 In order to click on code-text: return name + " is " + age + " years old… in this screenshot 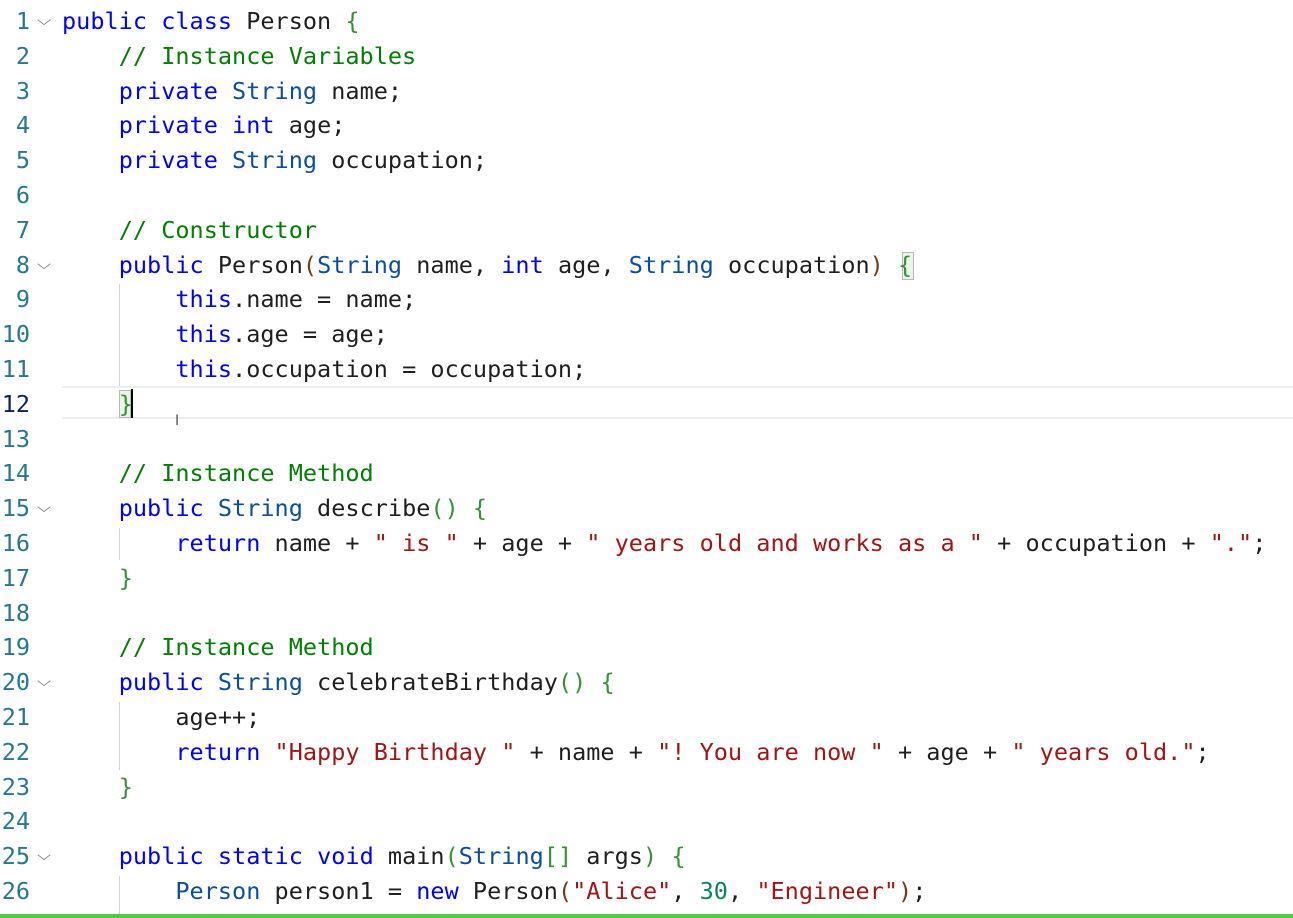, I will do `click(664, 543)`.